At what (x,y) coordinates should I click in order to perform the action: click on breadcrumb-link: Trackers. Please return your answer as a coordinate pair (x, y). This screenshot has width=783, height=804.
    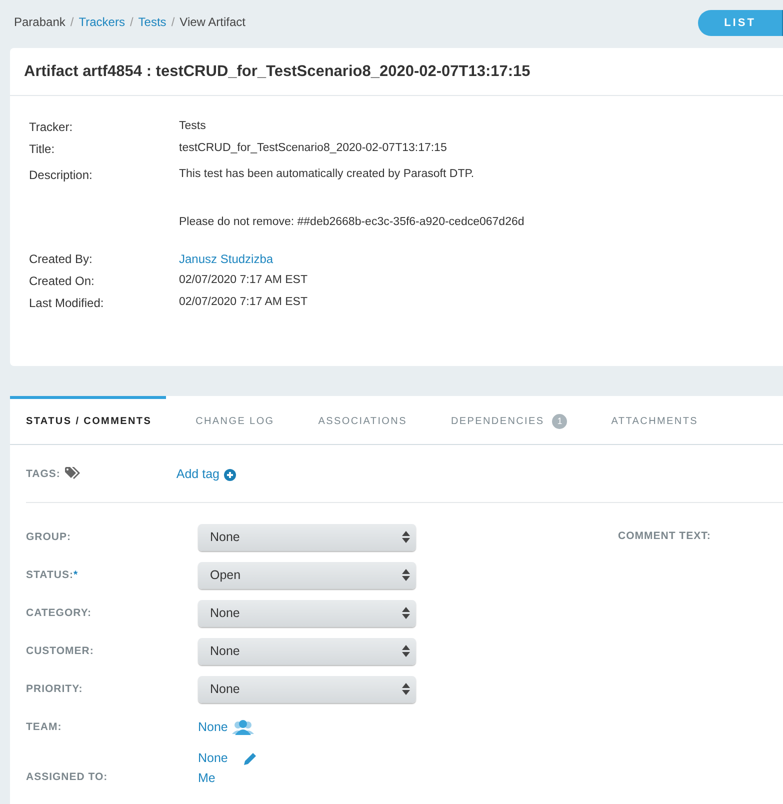
    Looking at the image, I should click on (101, 22).